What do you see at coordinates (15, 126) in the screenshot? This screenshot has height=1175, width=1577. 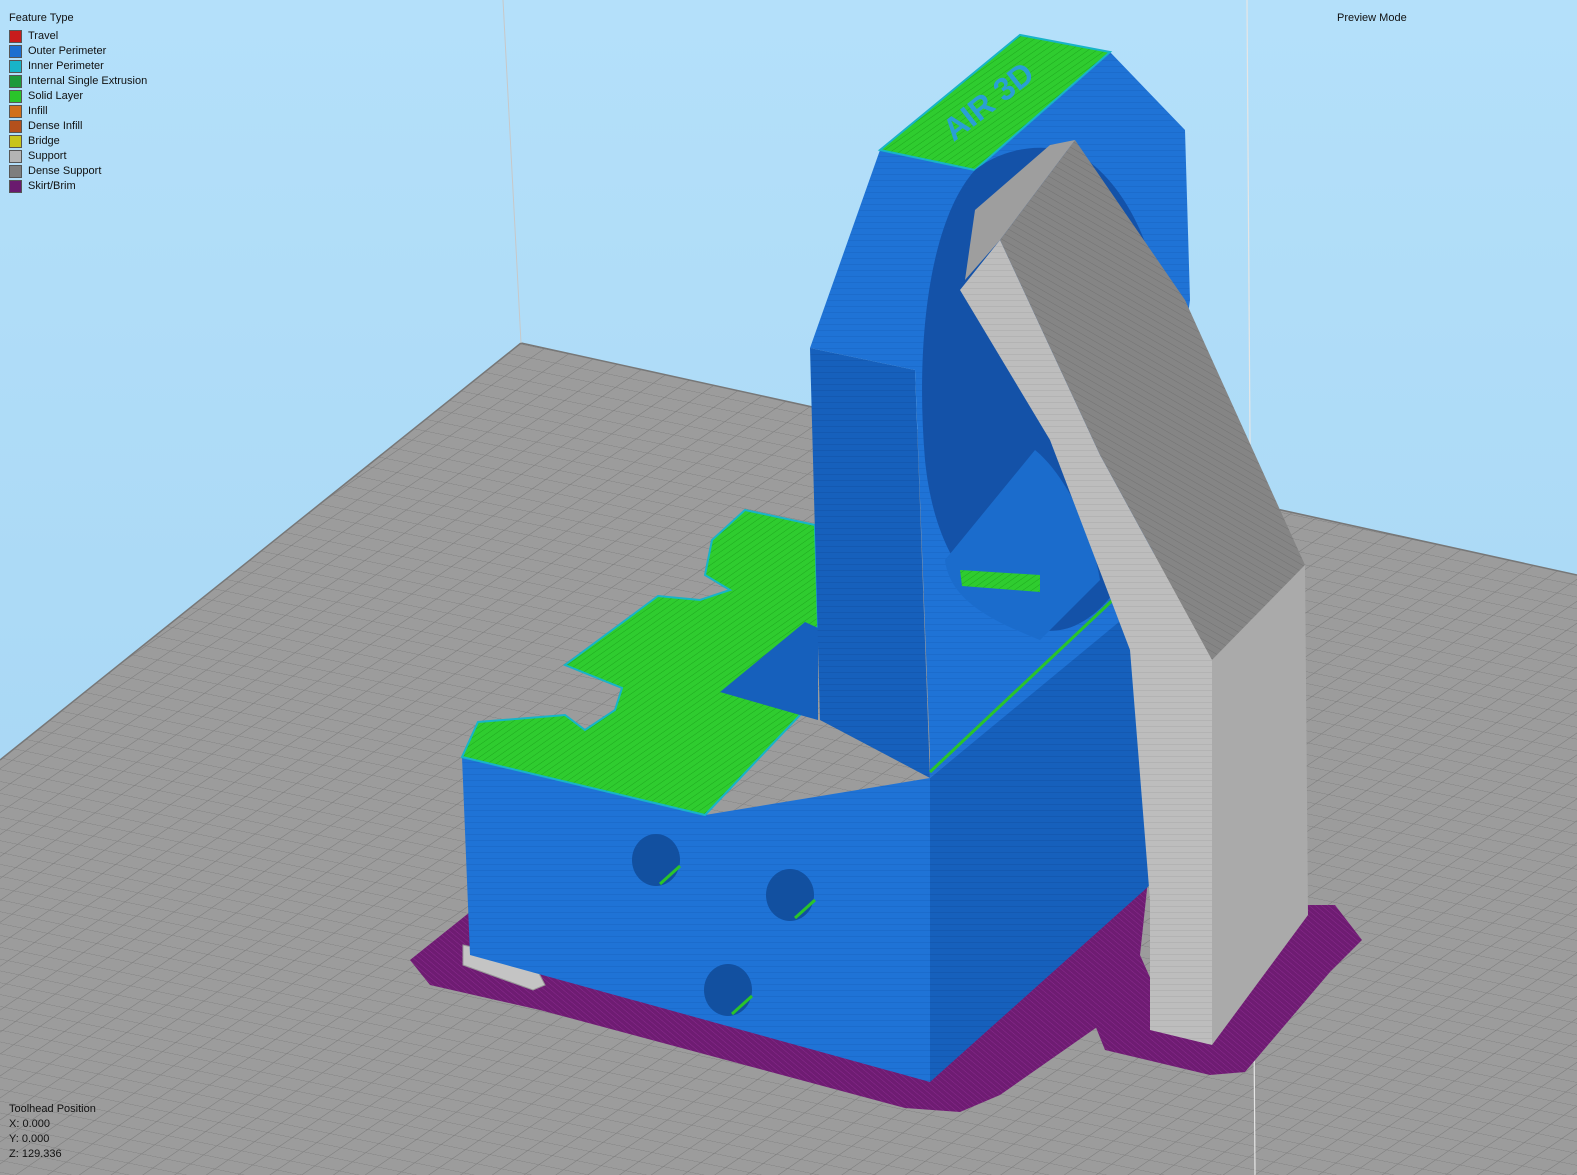 I see `legend-swatch-dense-infill` at bounding box center [15, 126].